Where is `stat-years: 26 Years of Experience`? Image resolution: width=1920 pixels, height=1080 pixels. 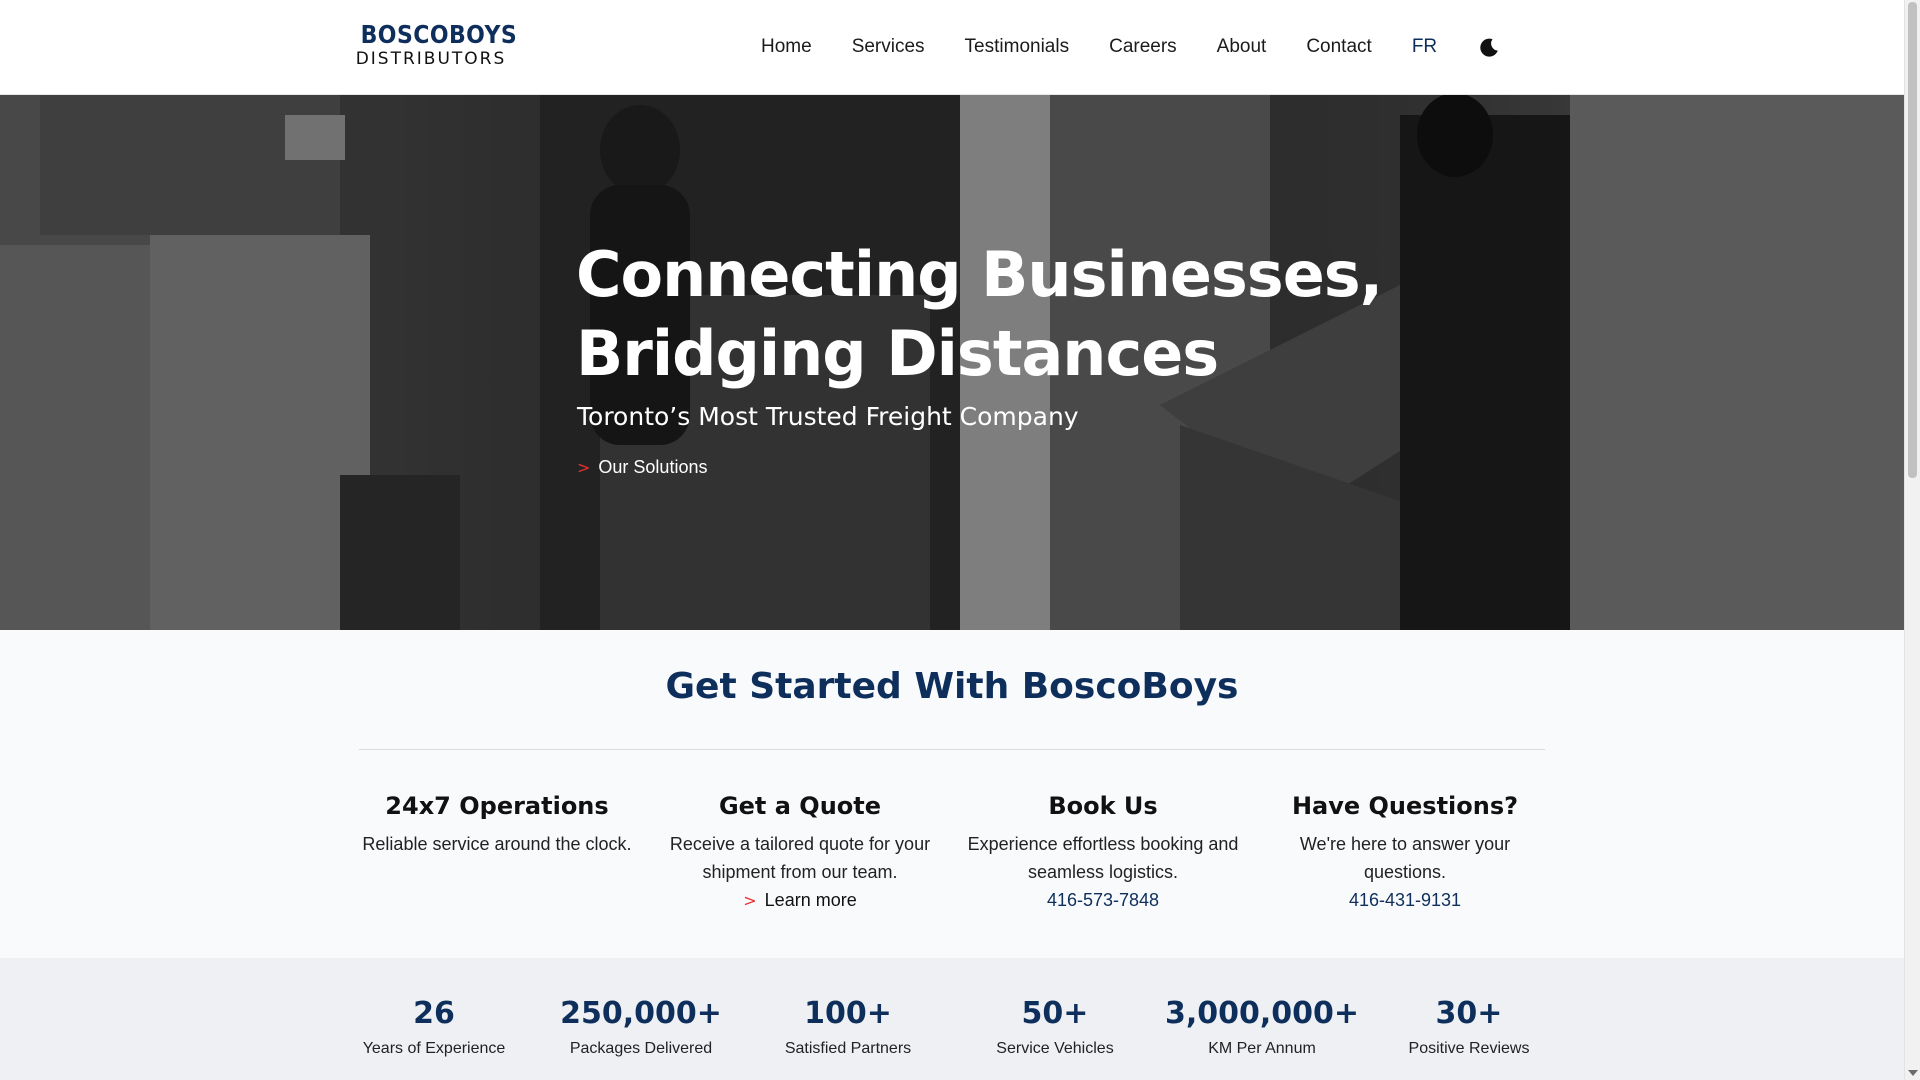
stat-years: 26 Years of Experience is located at coordinates (434, 1027).